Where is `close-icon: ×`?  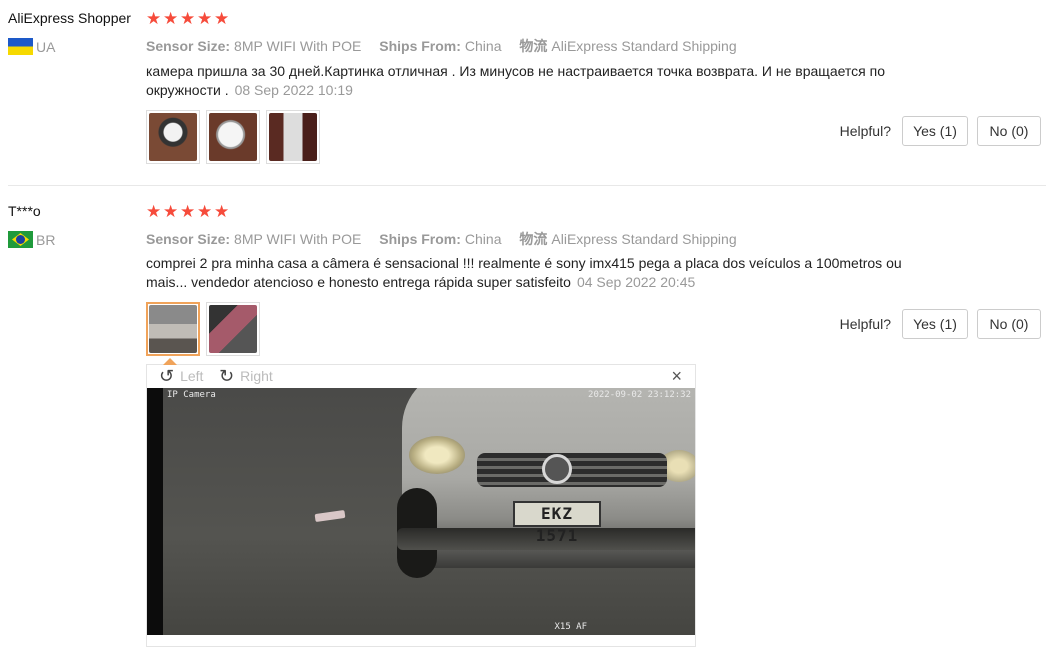
close-icon: × is located at coordinates (676, 376).